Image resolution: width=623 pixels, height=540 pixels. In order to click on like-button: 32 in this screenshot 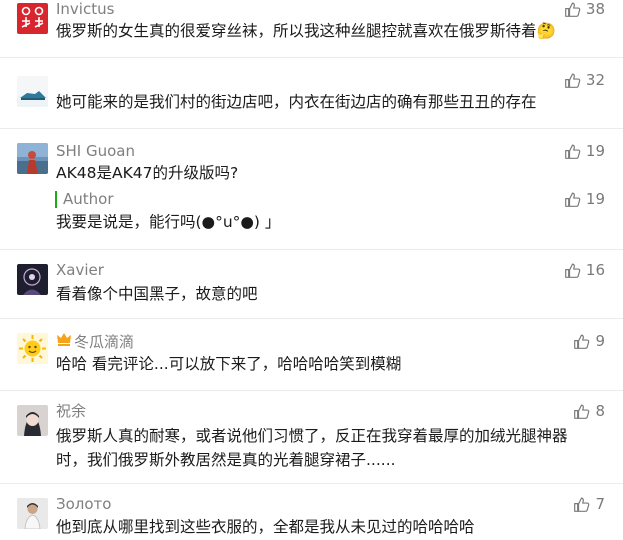, I will do `click(584, 80)`.